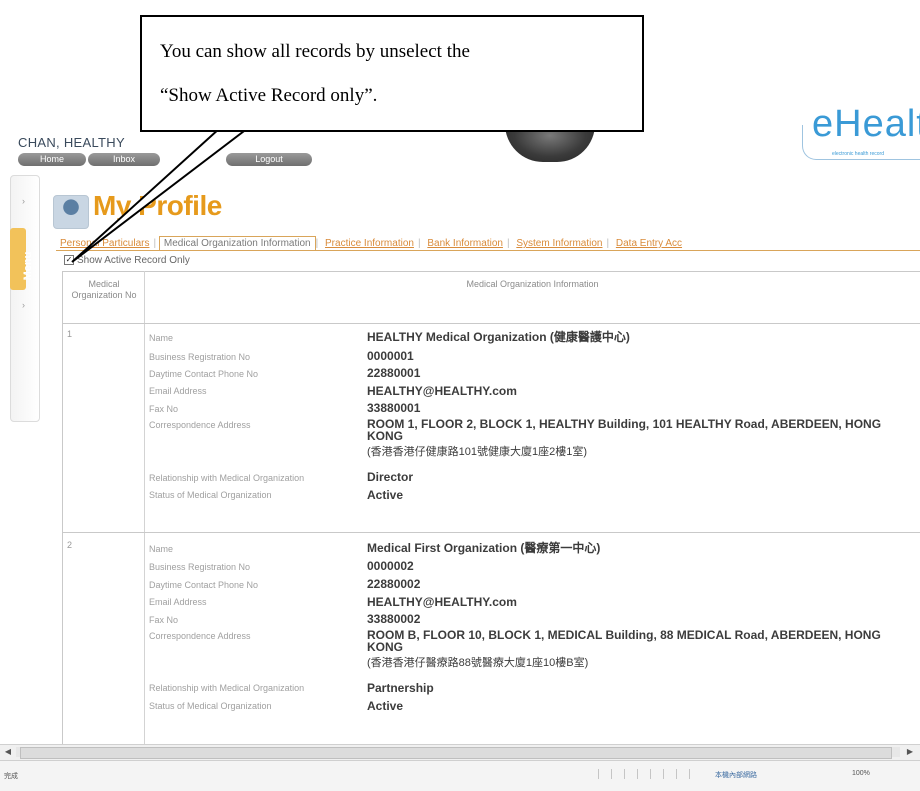 The image size is (920, 791). What do you see at coordinates (394, 373) in the screenshot?
I see `value-daytime-phone: 22880001` at bounding box center [394, 373].